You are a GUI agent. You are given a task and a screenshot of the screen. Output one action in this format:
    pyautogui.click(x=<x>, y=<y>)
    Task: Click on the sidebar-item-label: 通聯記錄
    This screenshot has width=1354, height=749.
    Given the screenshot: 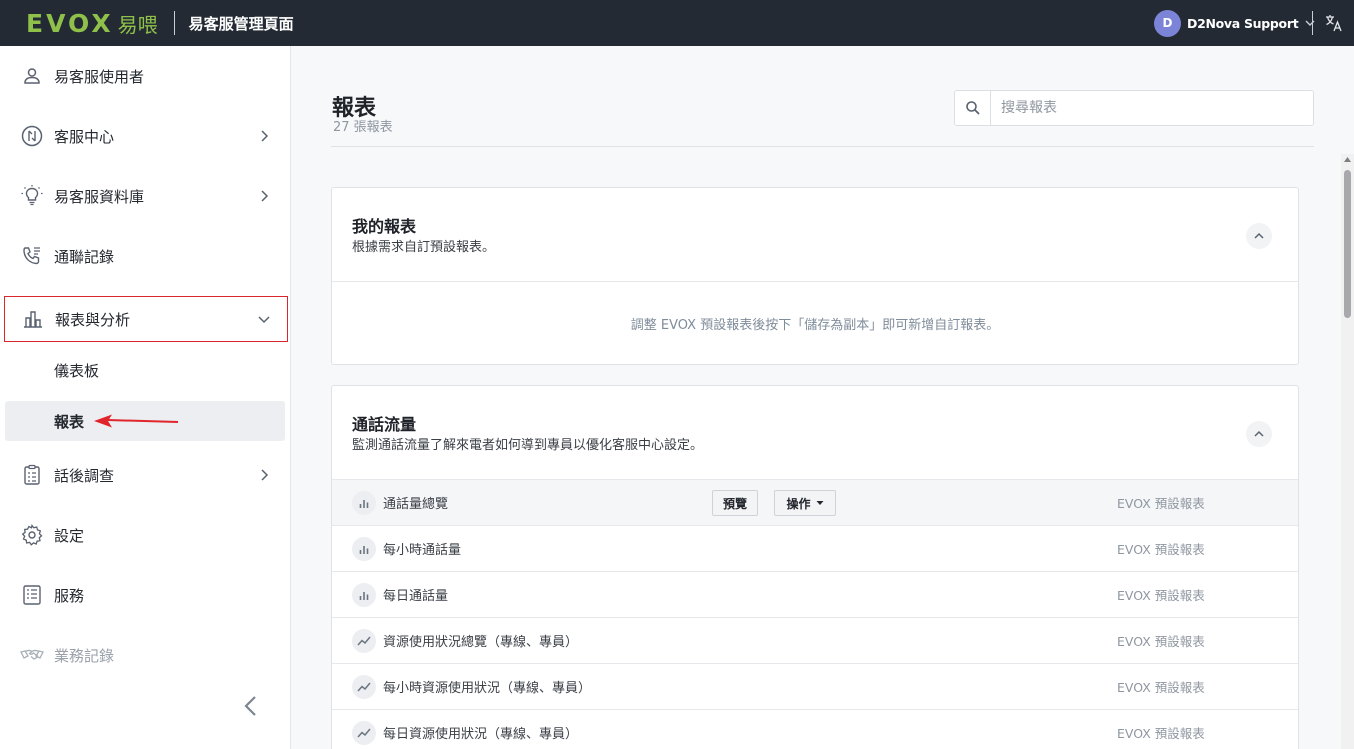 What is the action you would take?
    pyautogui.click(x=84, y=256)
    